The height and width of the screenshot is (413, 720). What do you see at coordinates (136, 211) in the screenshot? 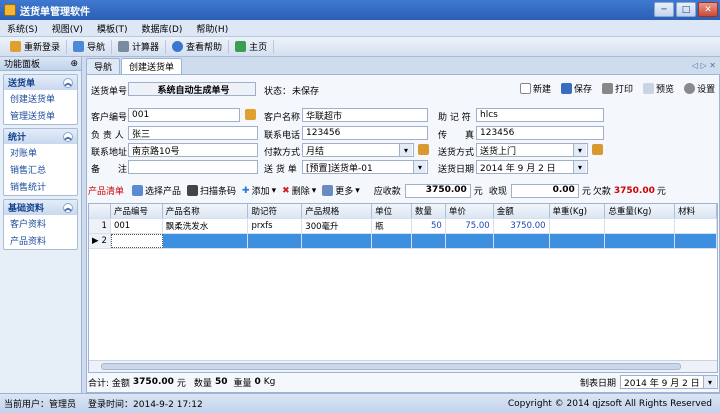
I see `col-product-no: 产品编号` at bounding box center [136, 211].